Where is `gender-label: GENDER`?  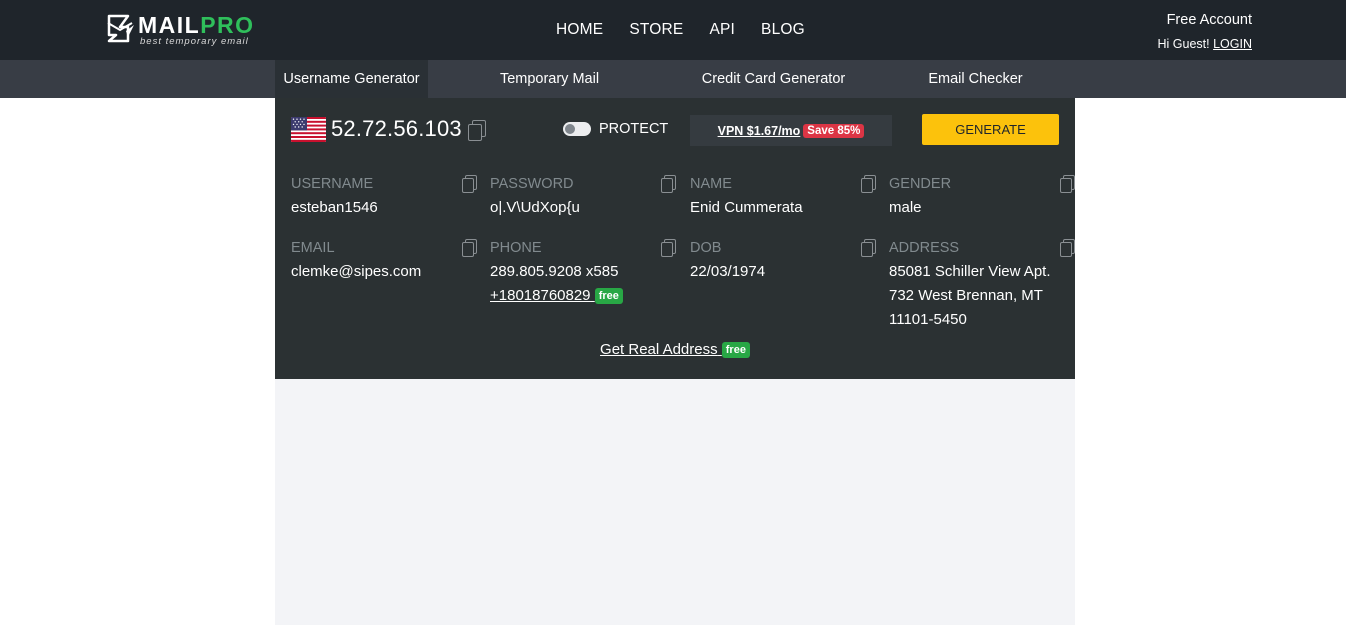
gender-label: GENDER is located at coordinates (920, 184).